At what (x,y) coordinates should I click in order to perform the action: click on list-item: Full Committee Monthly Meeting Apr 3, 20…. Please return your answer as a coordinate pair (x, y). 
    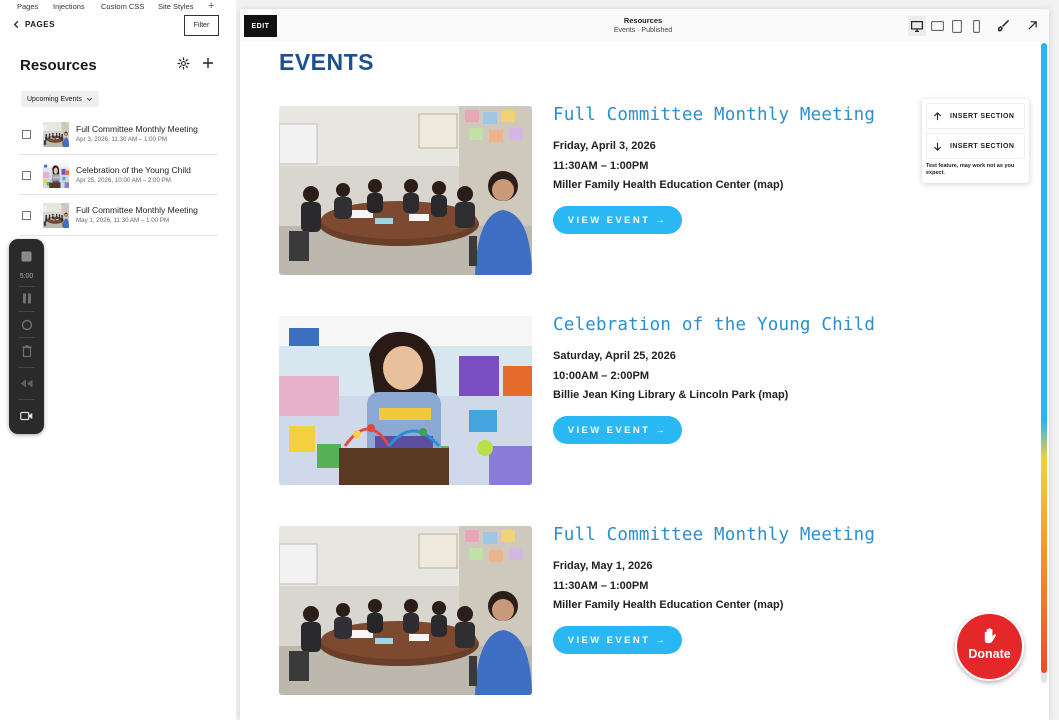
    Looking at the image, I should click on (119, 134).